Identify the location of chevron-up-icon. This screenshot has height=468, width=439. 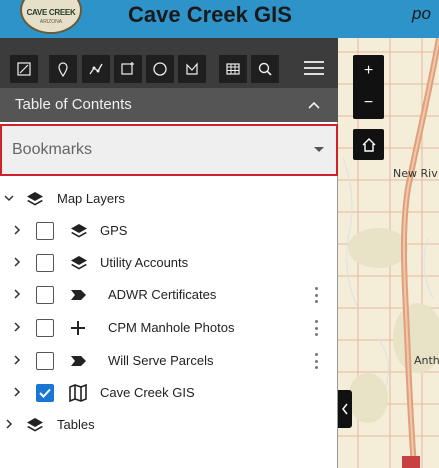
(314, 105).